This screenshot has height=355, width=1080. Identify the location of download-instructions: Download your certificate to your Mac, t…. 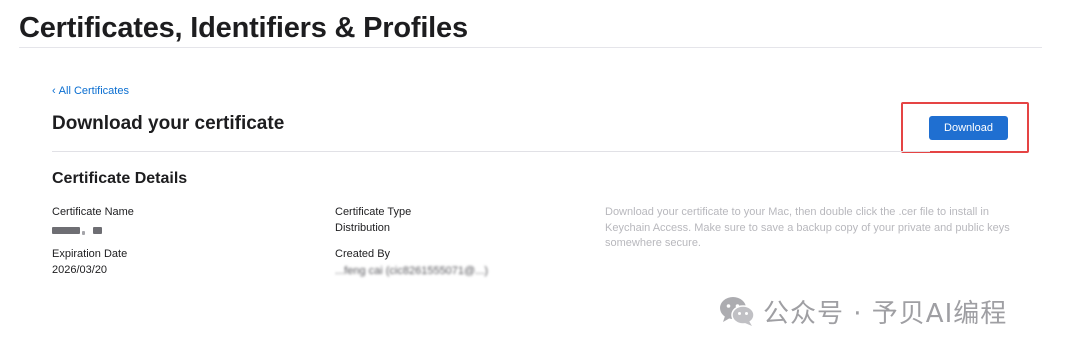
(807, 227).